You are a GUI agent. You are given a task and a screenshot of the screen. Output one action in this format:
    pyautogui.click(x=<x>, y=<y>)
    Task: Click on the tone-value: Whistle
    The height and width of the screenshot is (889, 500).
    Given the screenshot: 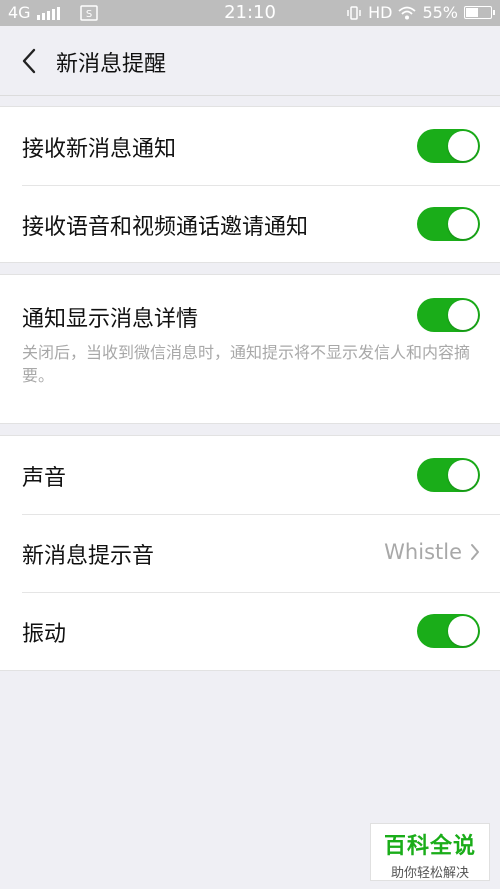 What is the action you would take?
    pyautogui.click(x=432, y=552)
    